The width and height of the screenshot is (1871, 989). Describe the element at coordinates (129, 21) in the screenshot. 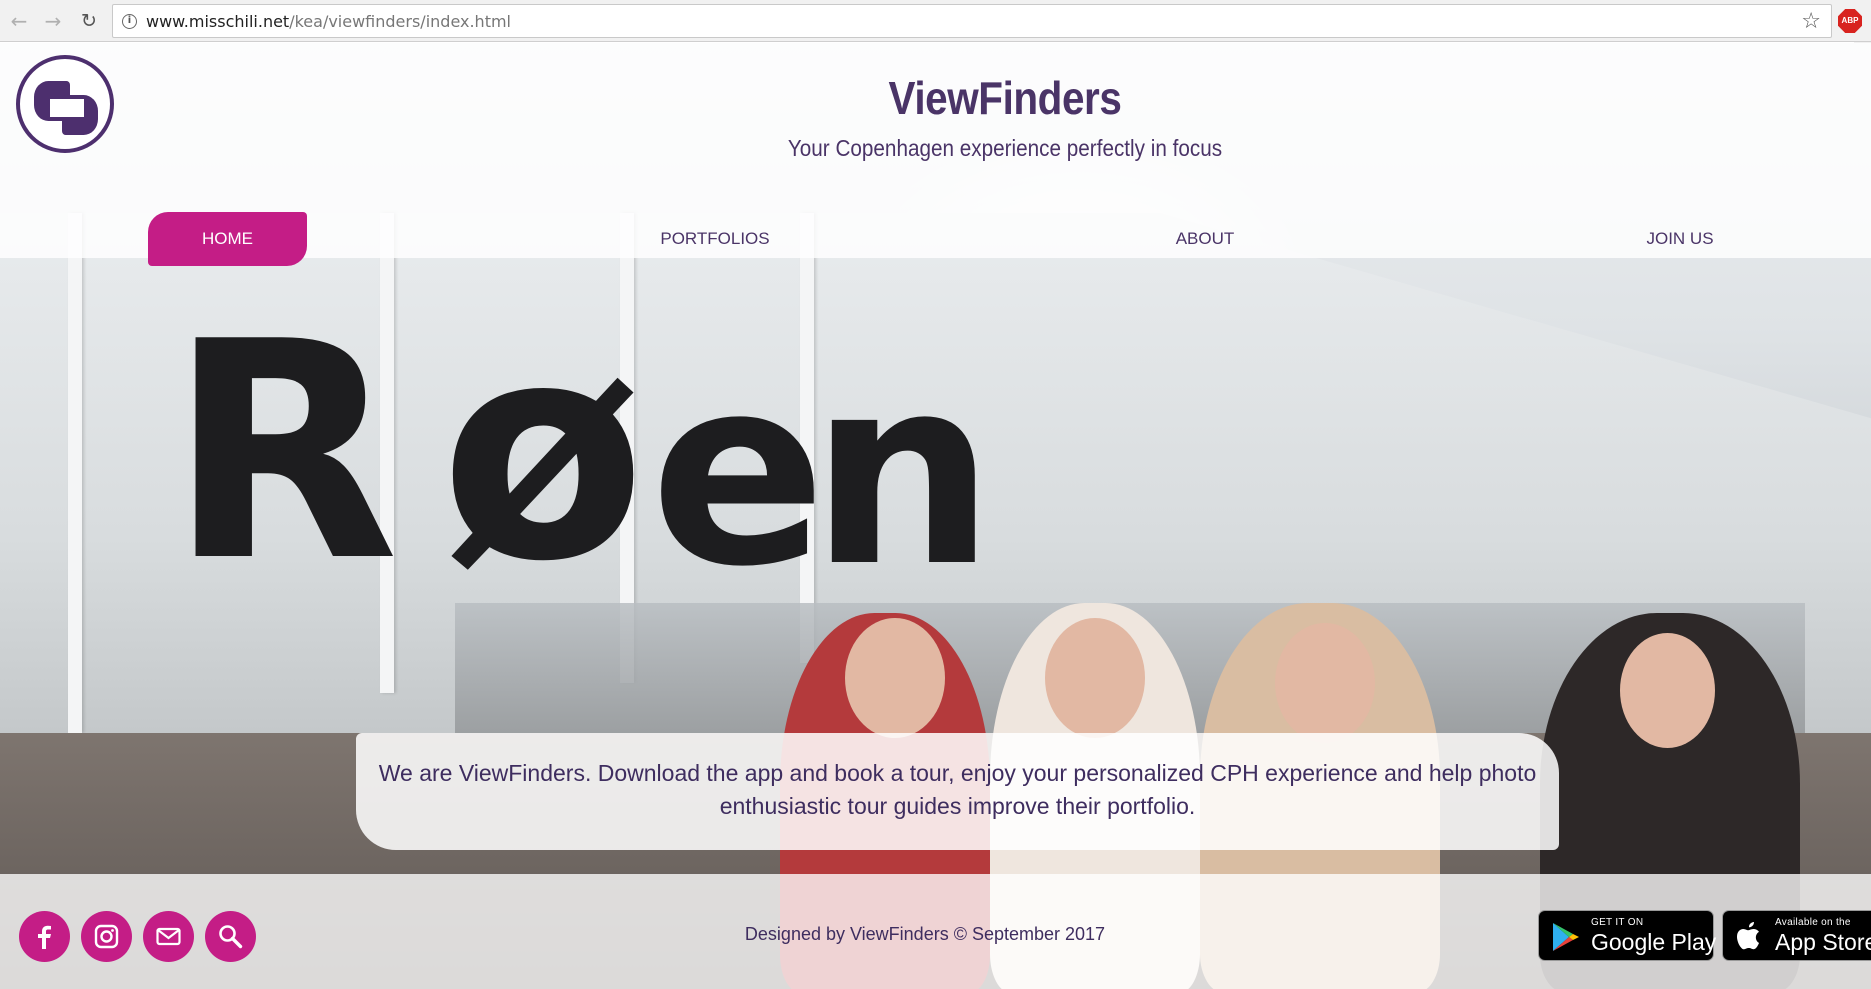

I see `info-icon: i` at that location.